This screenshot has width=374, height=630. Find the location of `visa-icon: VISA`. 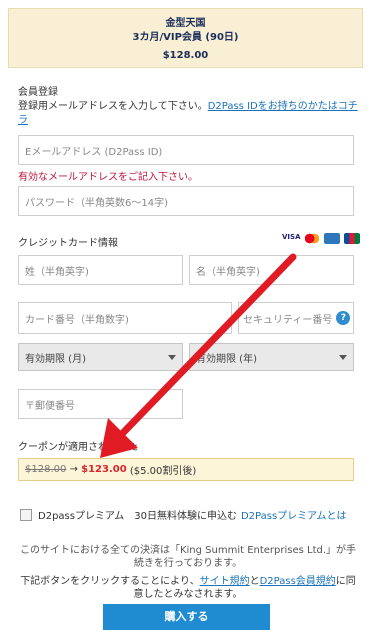

visa-icon: VISA is located at coordinates (291, 237).